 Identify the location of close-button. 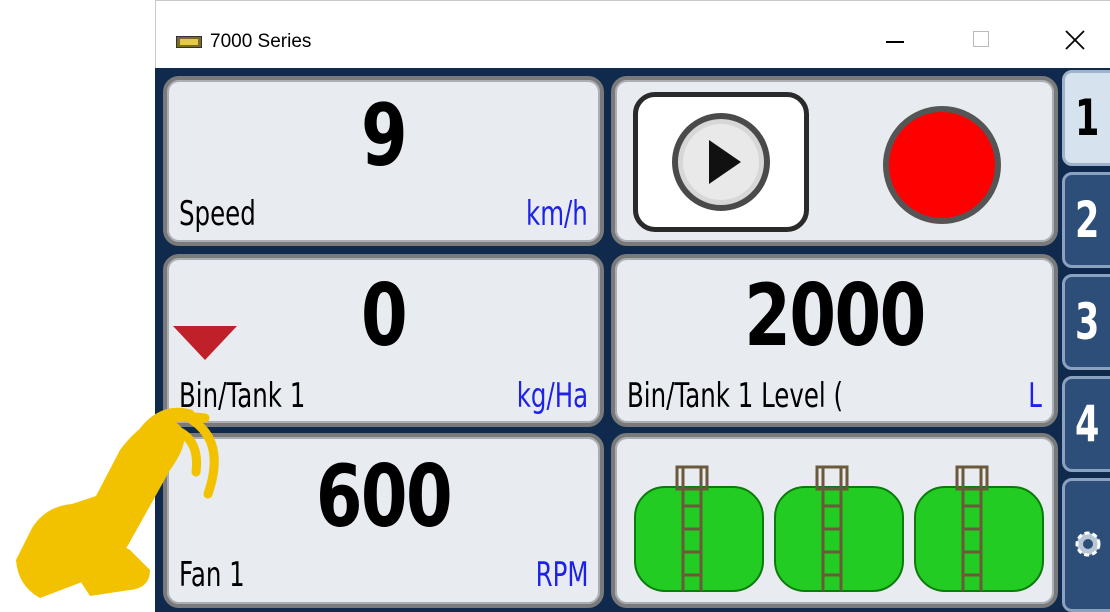
(1074, 40).